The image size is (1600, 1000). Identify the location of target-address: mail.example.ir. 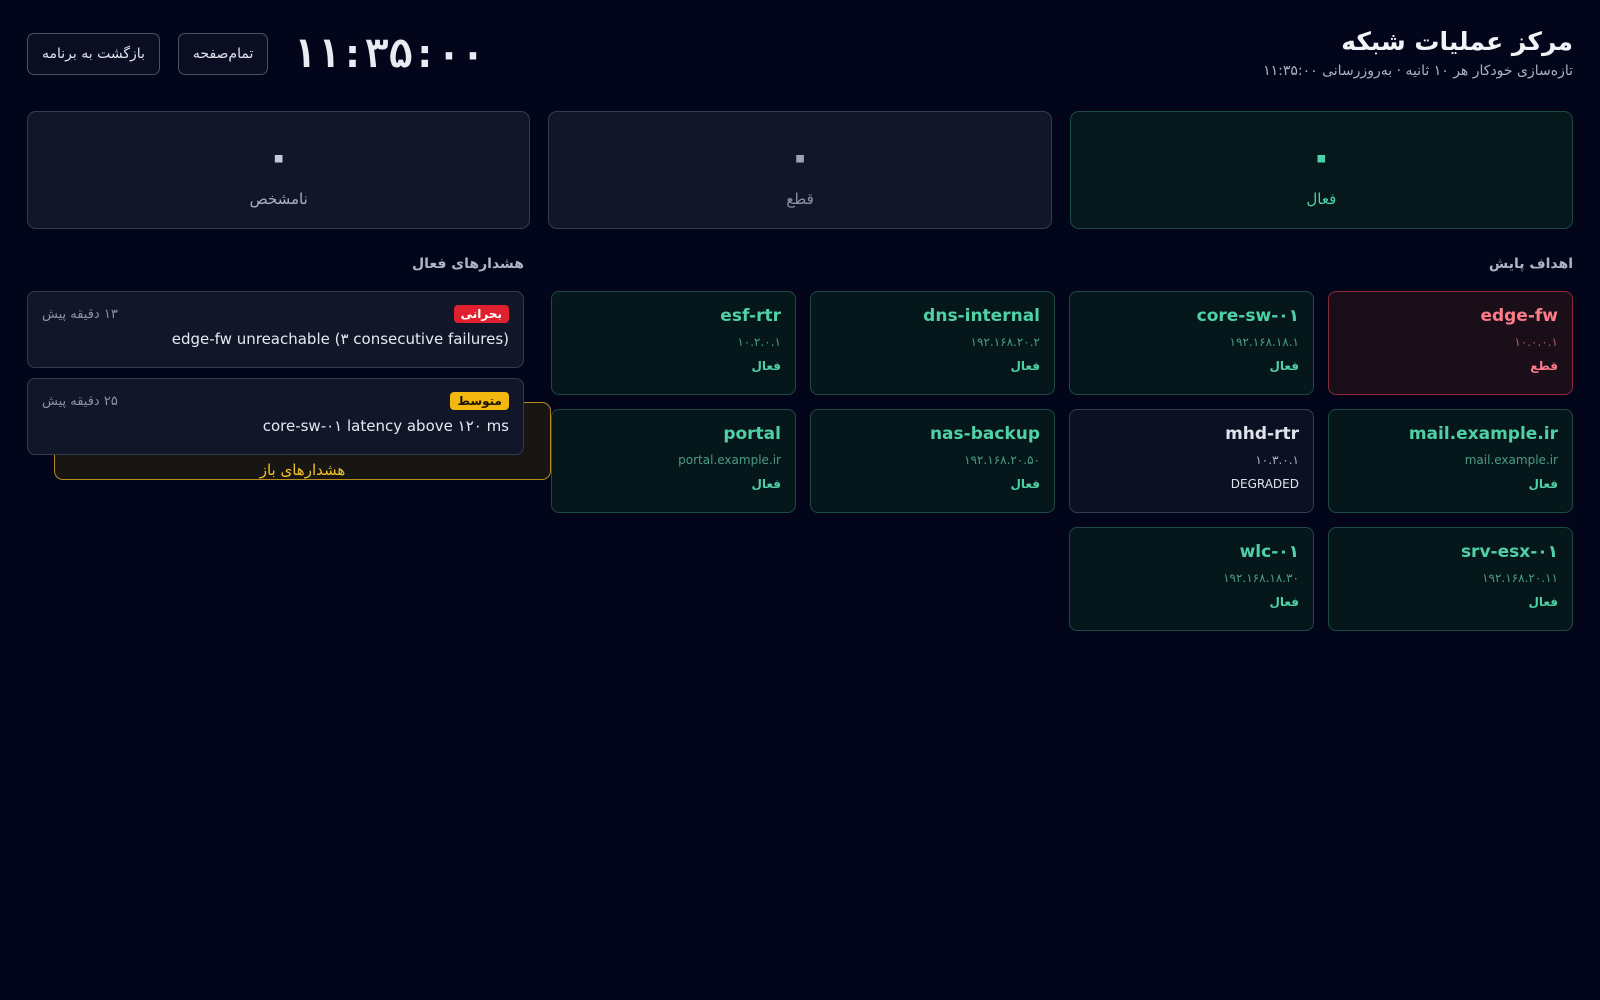
(1511, 460).